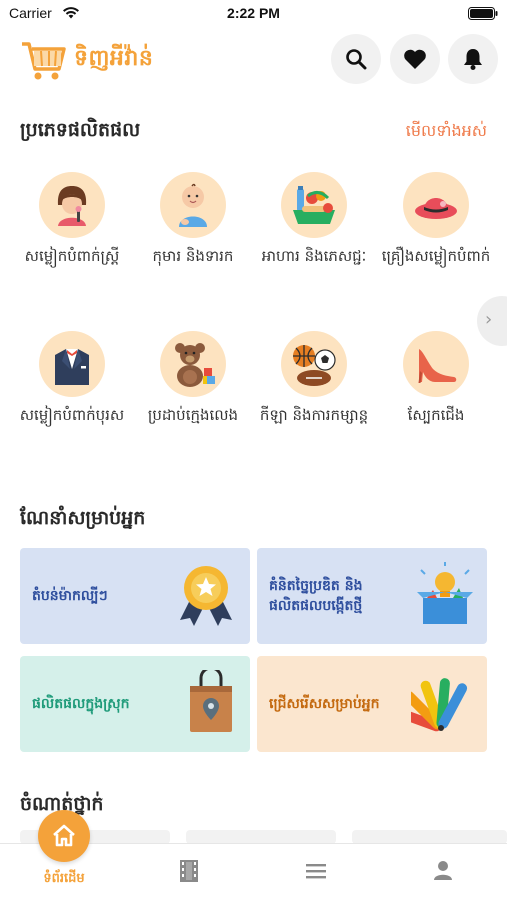  I want to click on recommend-card-label: ផលិតផលក្នុងស្រុក, so click(81, 704).